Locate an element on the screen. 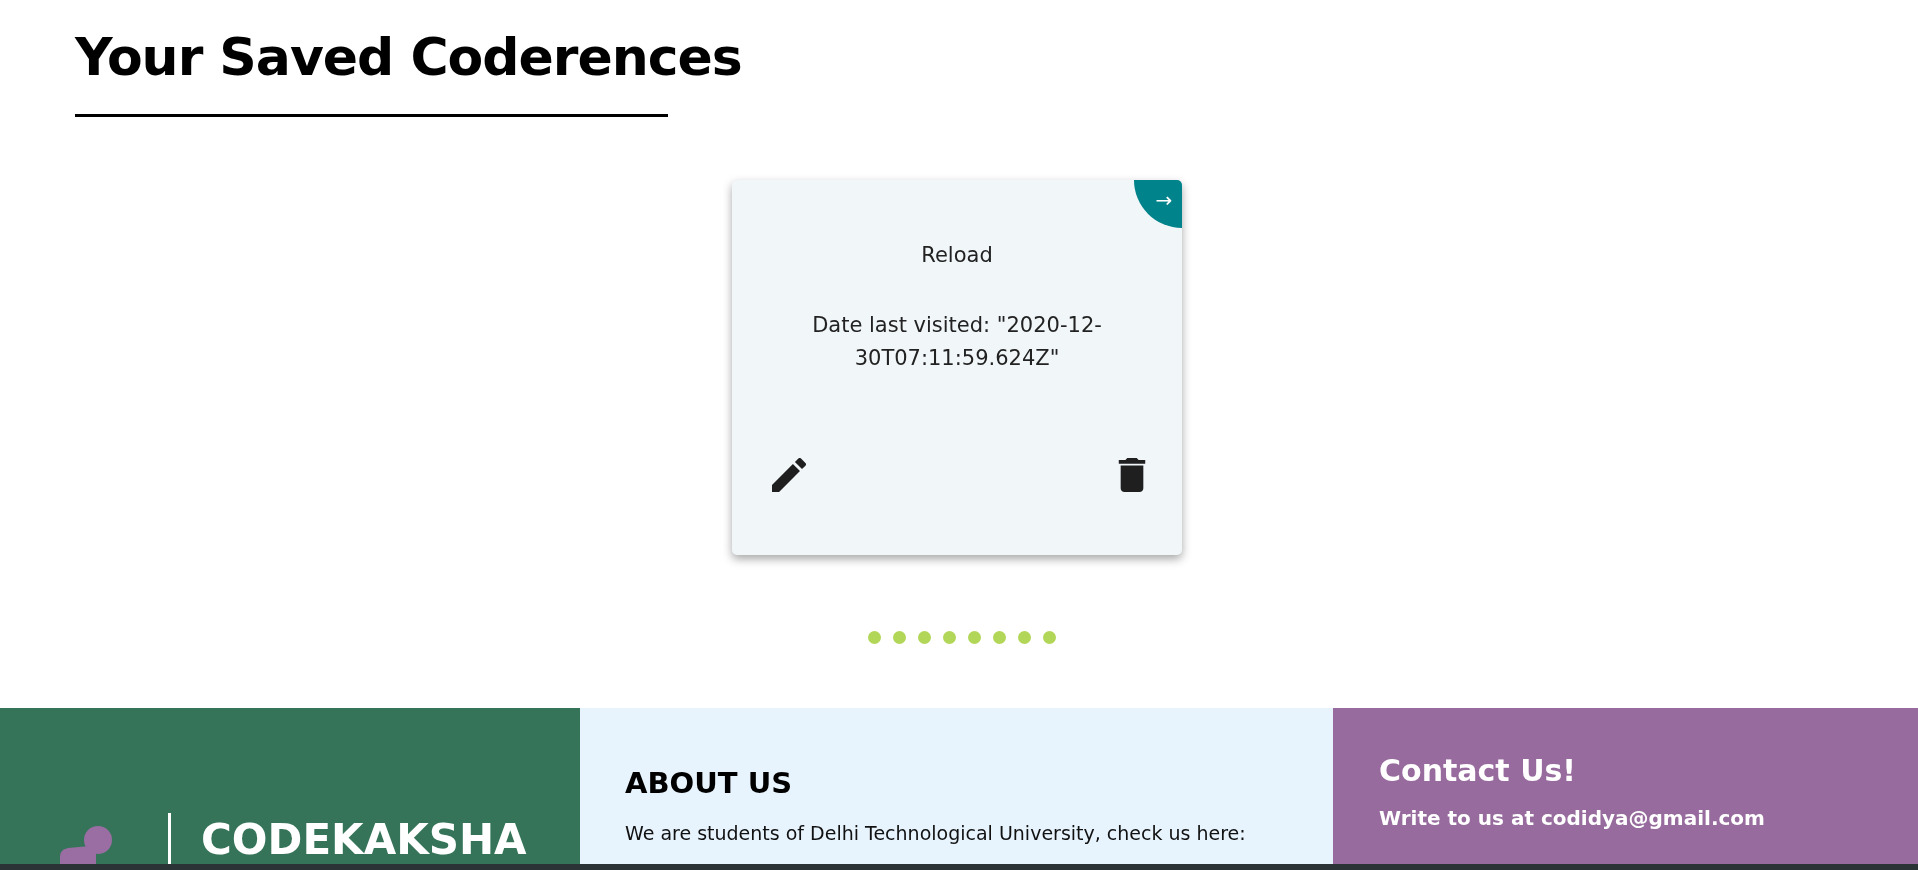  contact-text: Write to us at codidya@gmail.com is located at coordinates (1572, 818).